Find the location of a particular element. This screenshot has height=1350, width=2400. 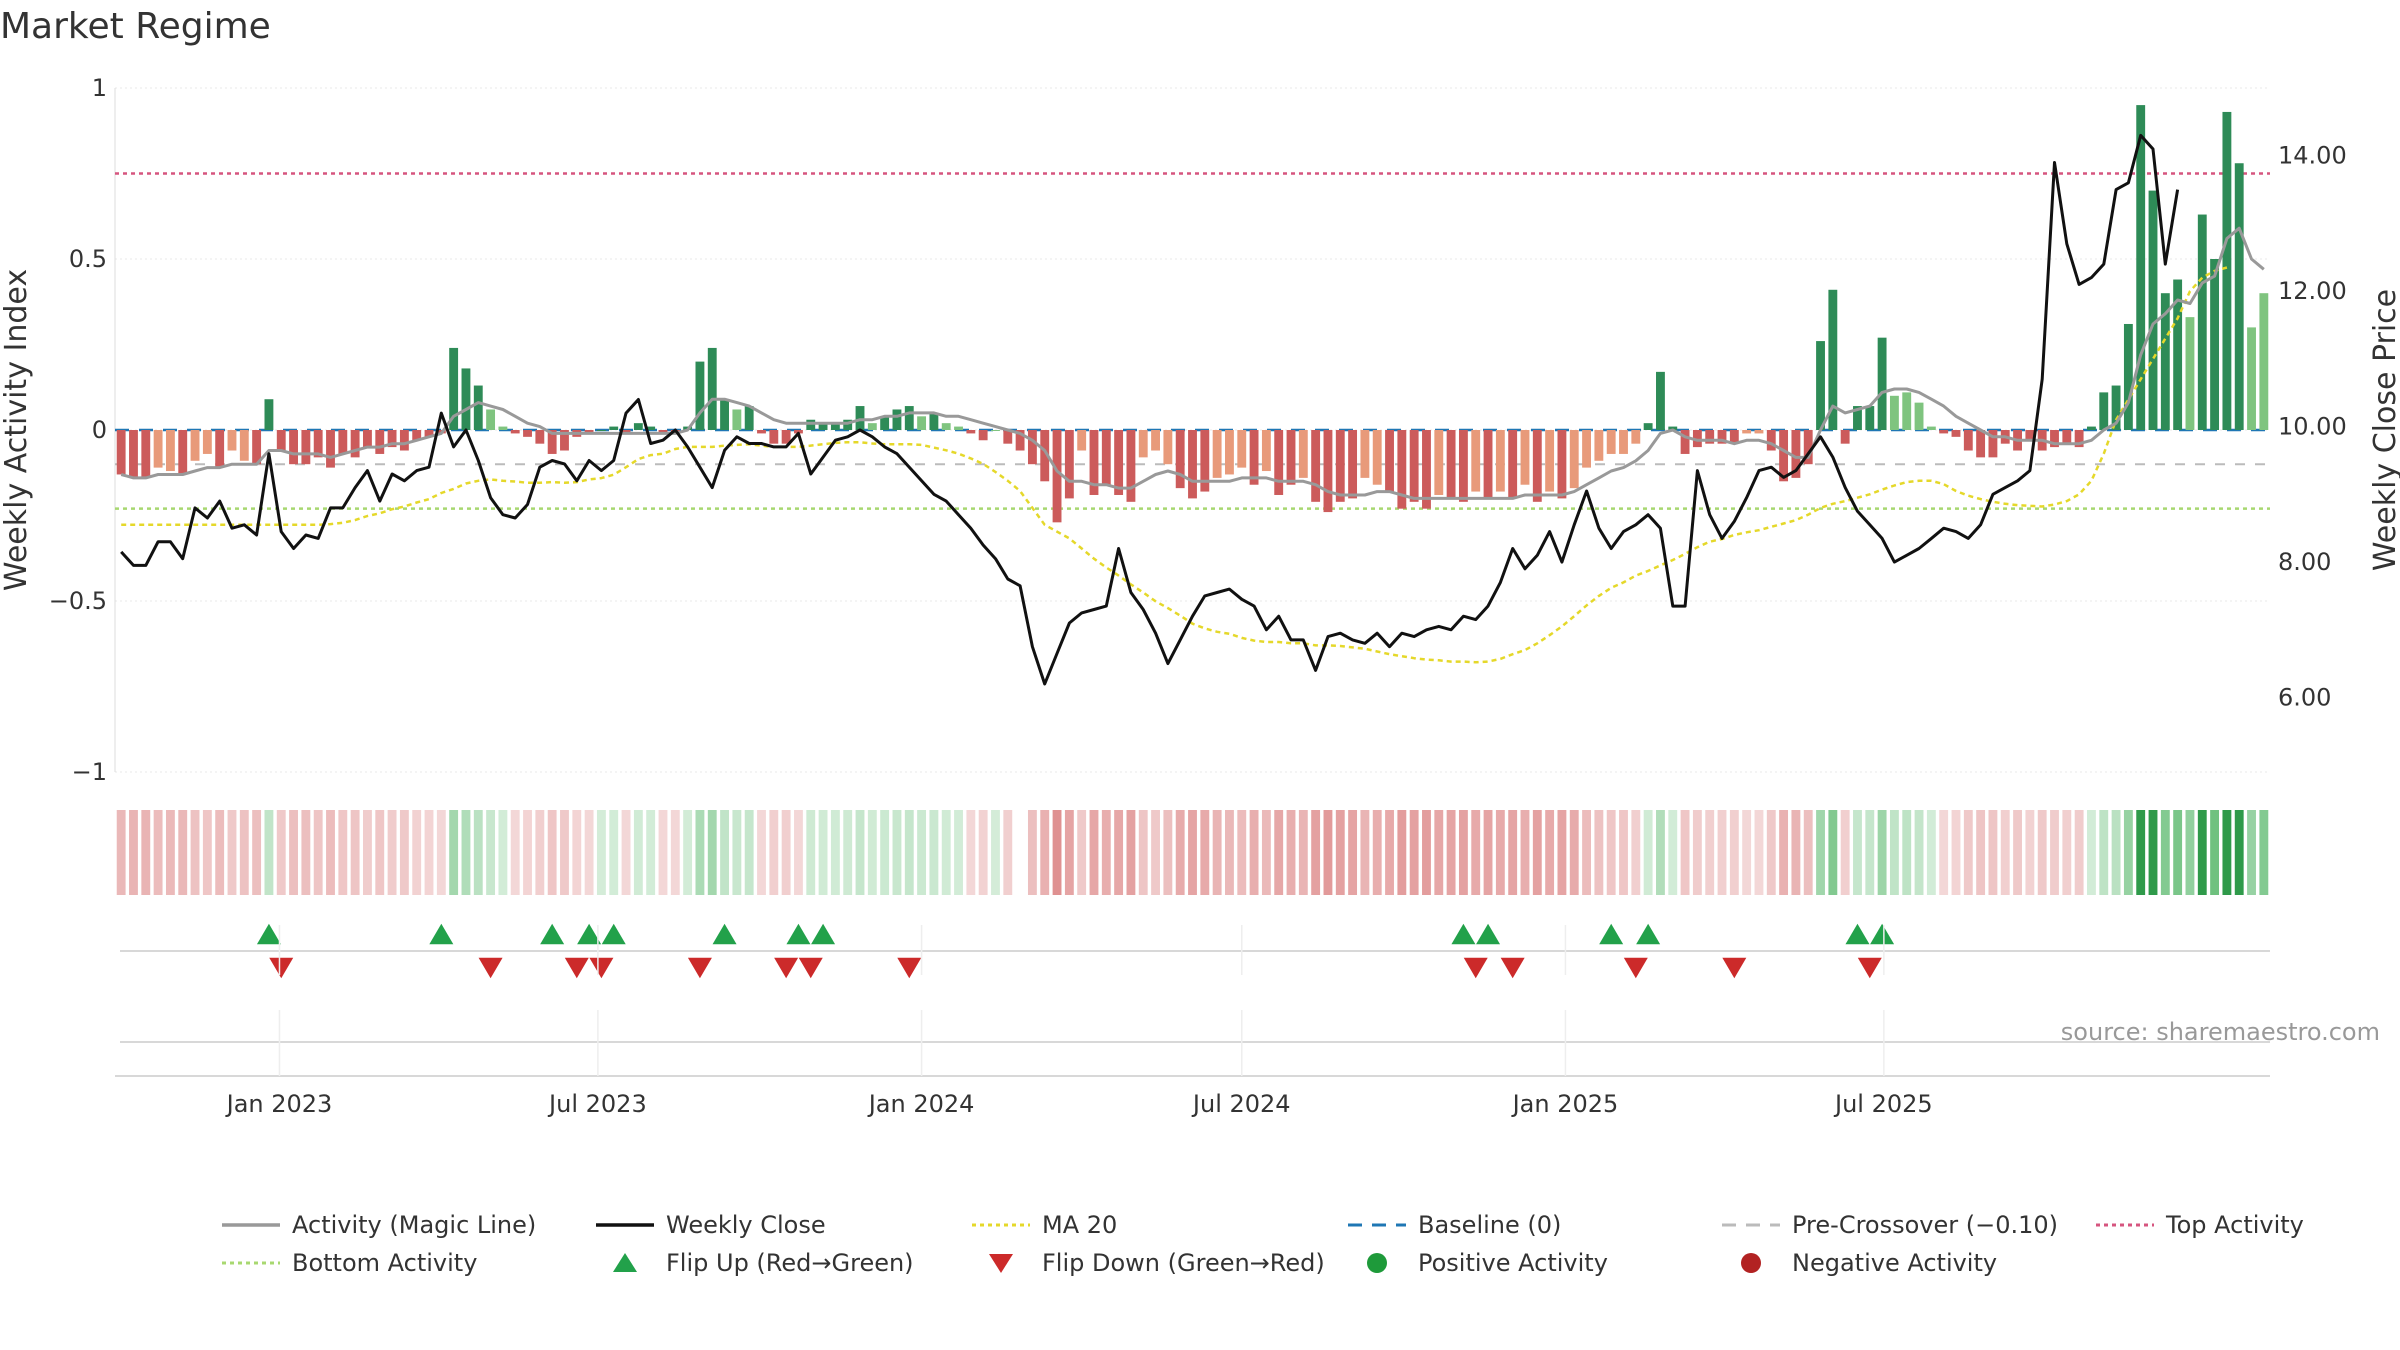

x-tick-label: Jul 2025 is located at coordinates (1883, 1104).